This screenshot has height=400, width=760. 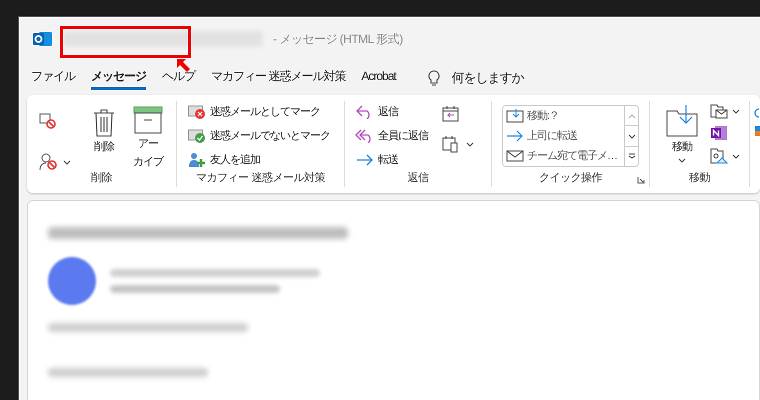 I want to click on more-respond-button, so click(x=458, y=144).